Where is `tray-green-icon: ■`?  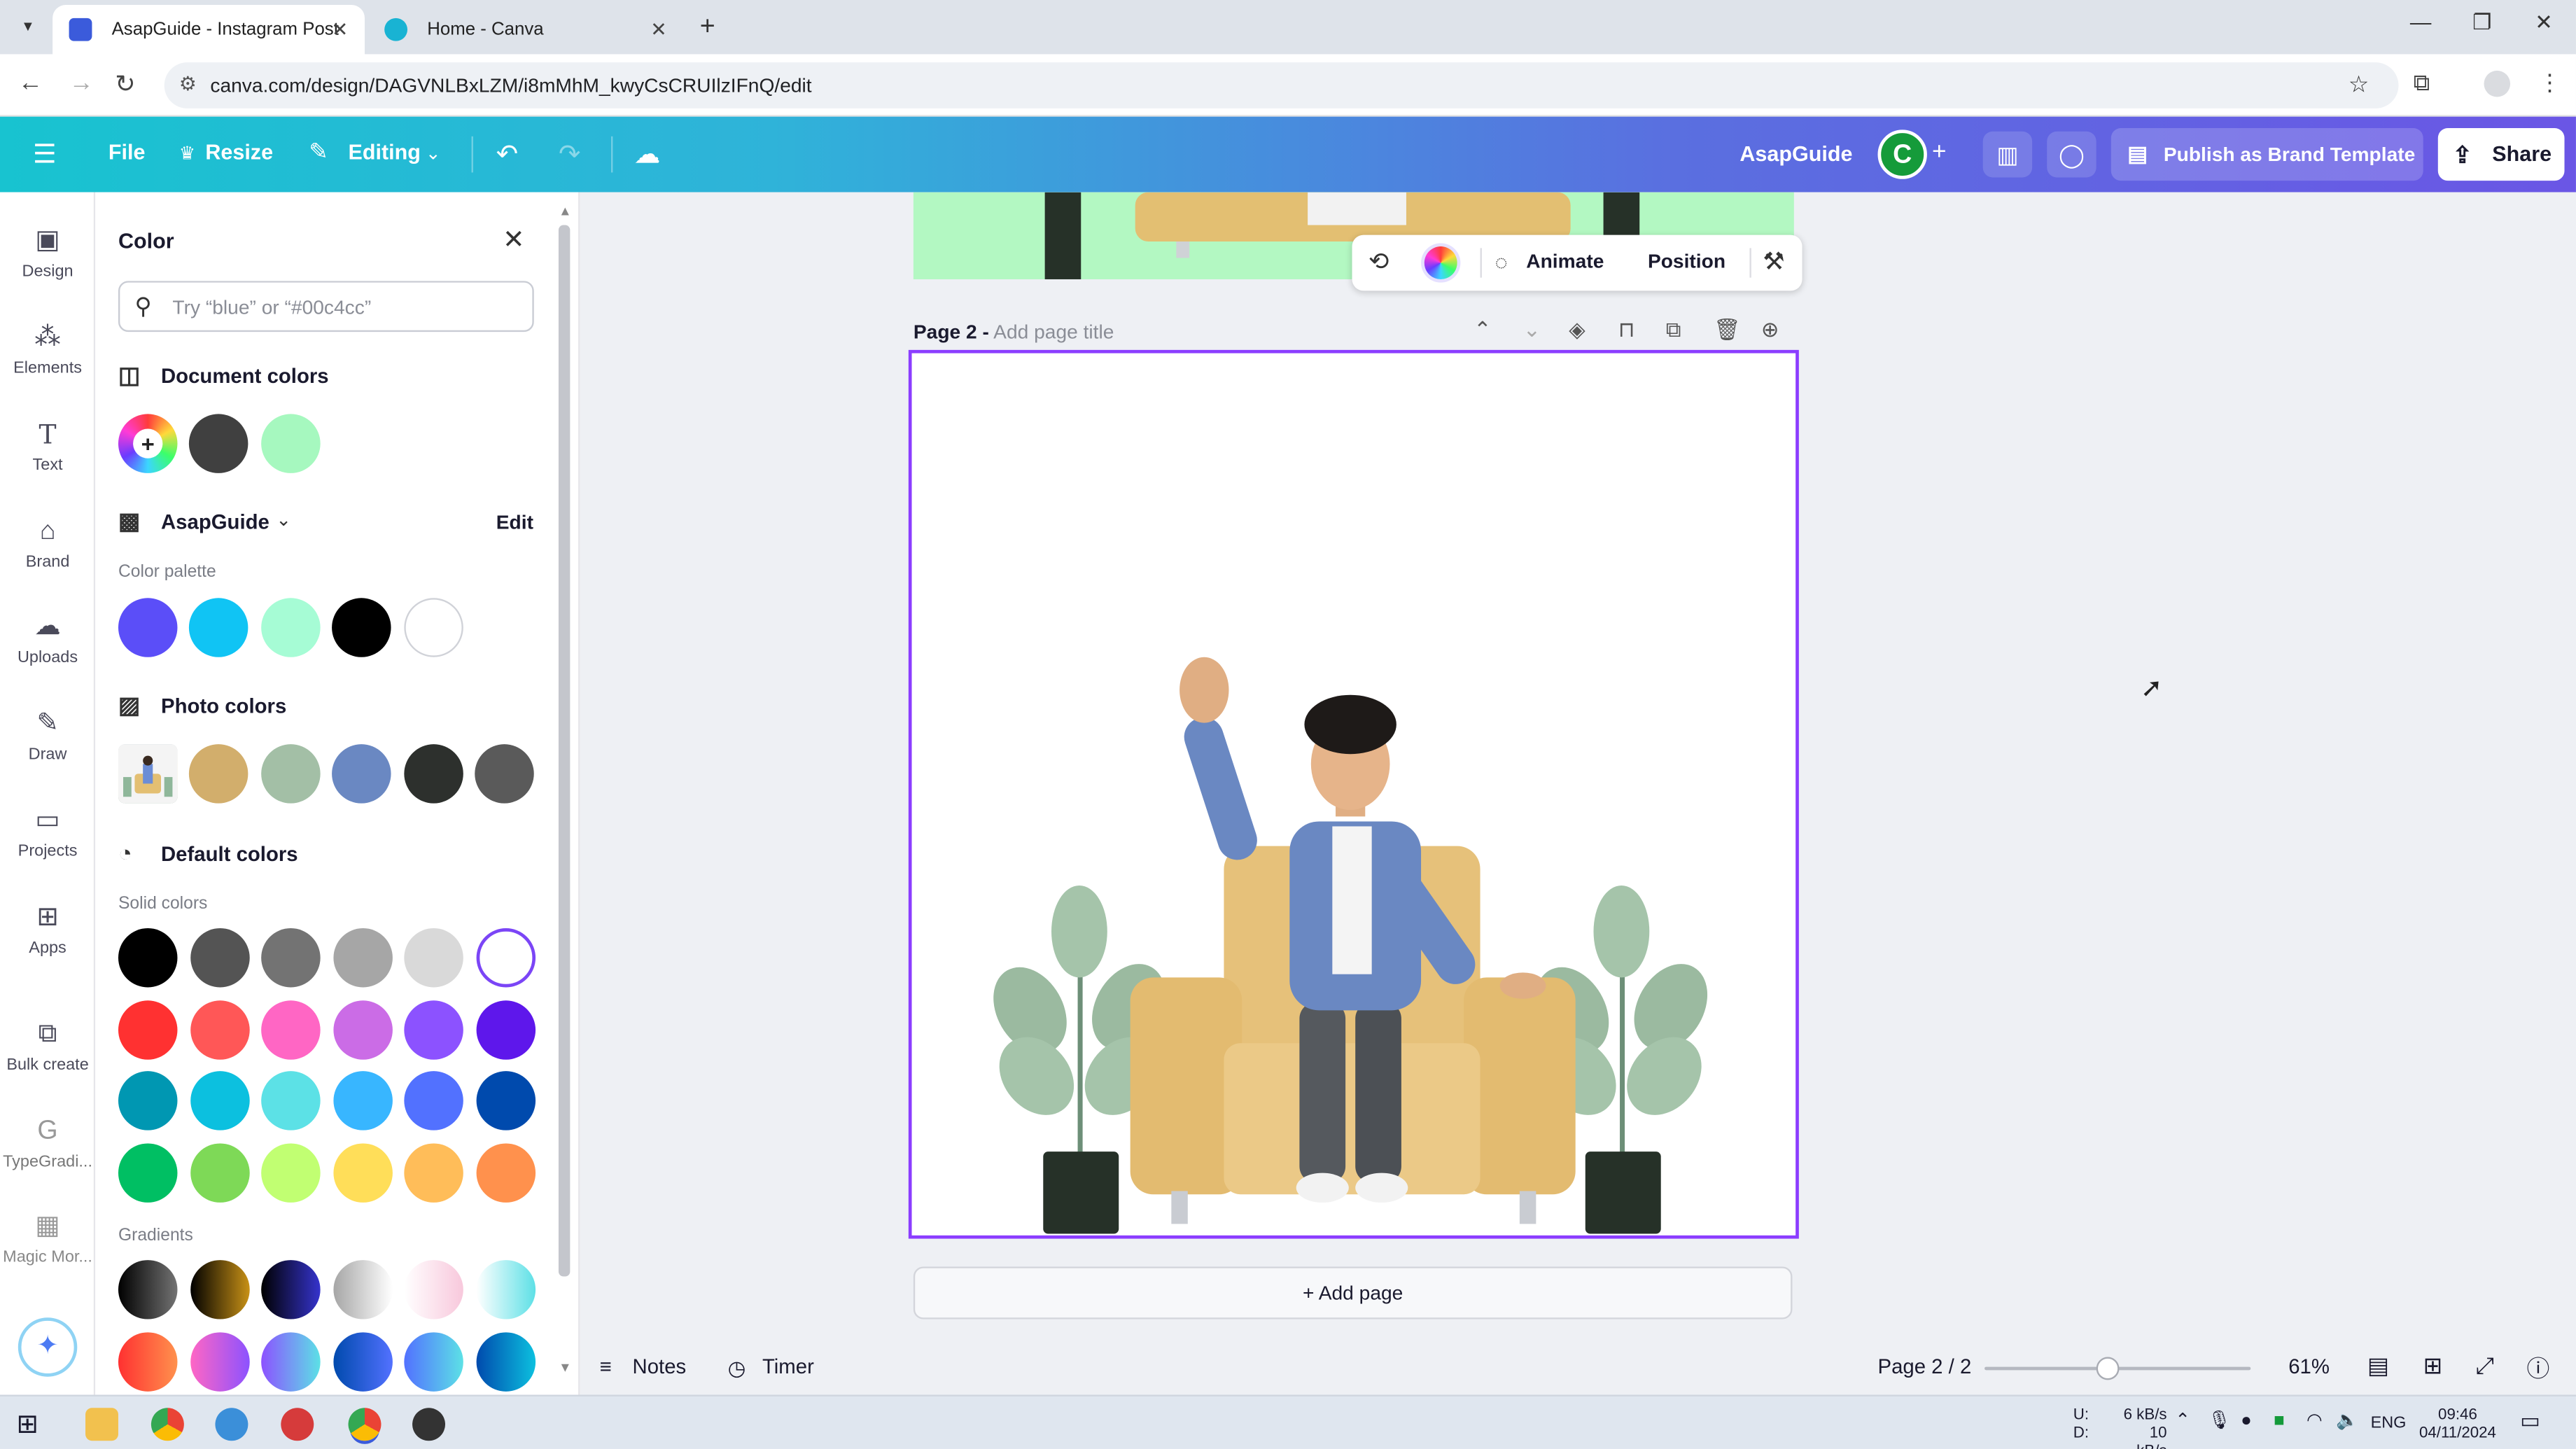 tray-green-icon: ■ is located at coordinates (2279, 1421).